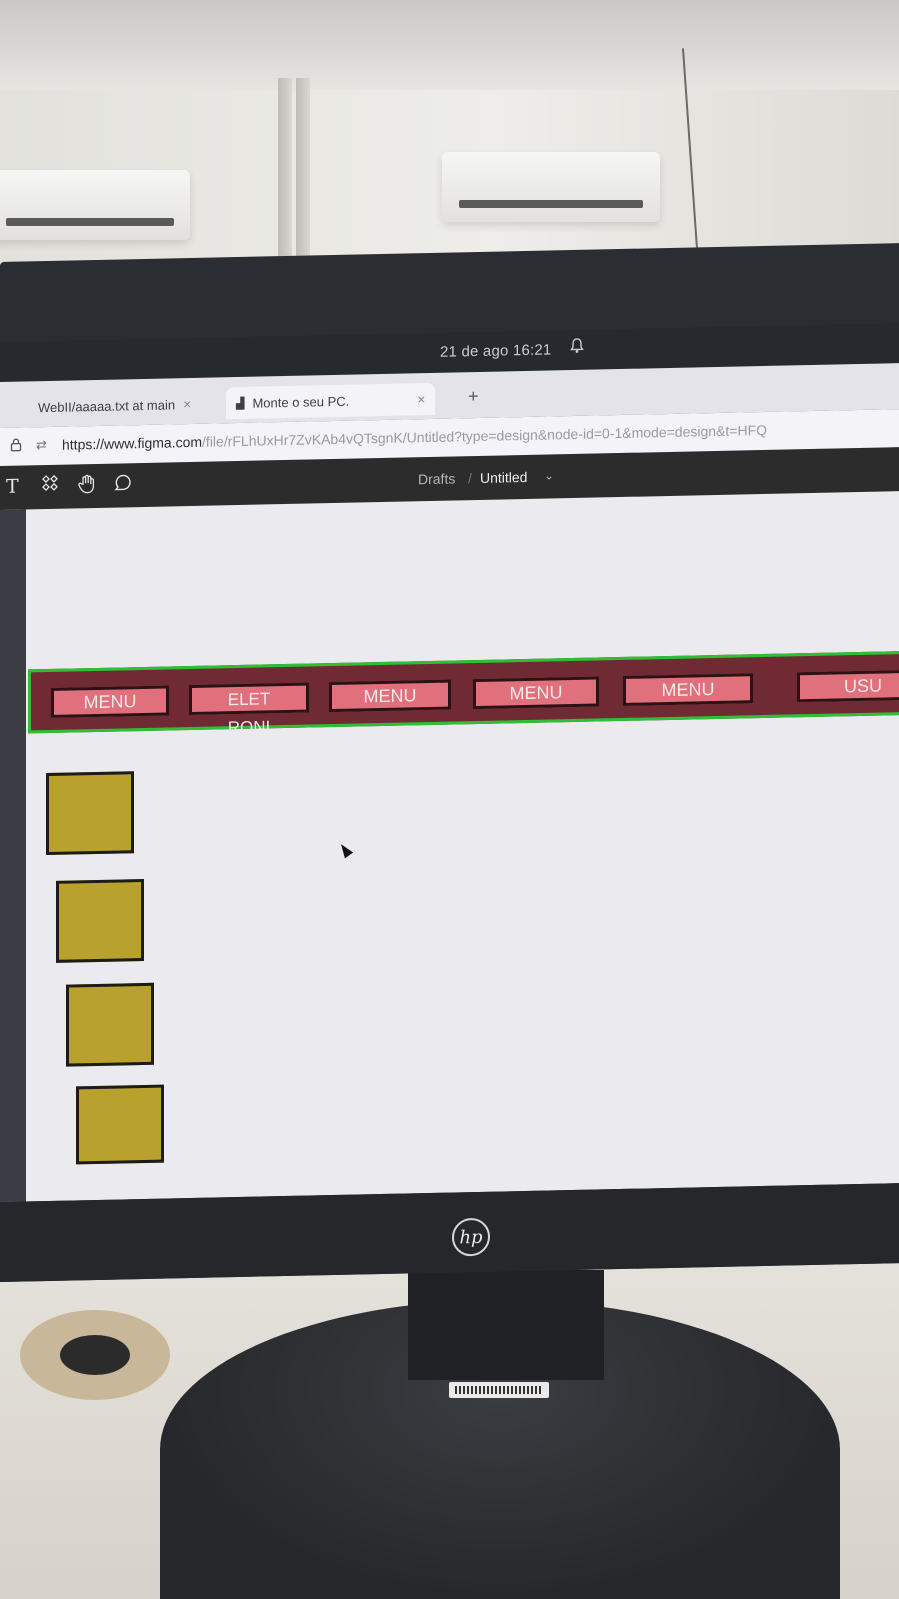 This screenshot has height=1599, width=899. I want to click on menu-button-label: USU, so click(863, 686).